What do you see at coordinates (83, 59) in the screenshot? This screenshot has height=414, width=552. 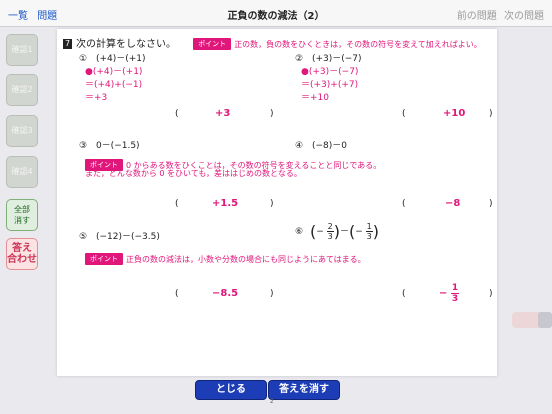 I see `problem-1-number: ①` at bounding box center [83, 59].